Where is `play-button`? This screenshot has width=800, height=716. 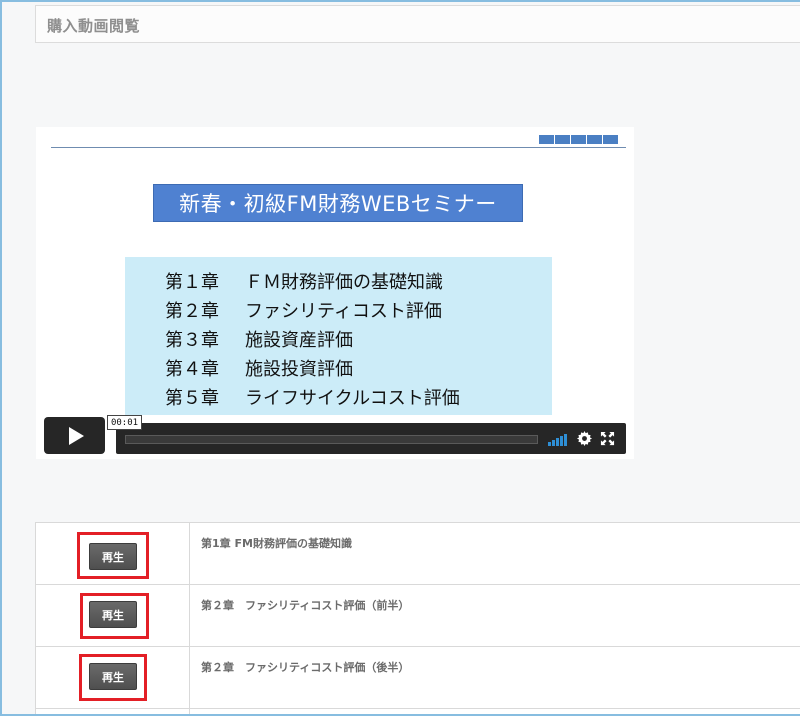 play-button is located at coordinates (74, 435).